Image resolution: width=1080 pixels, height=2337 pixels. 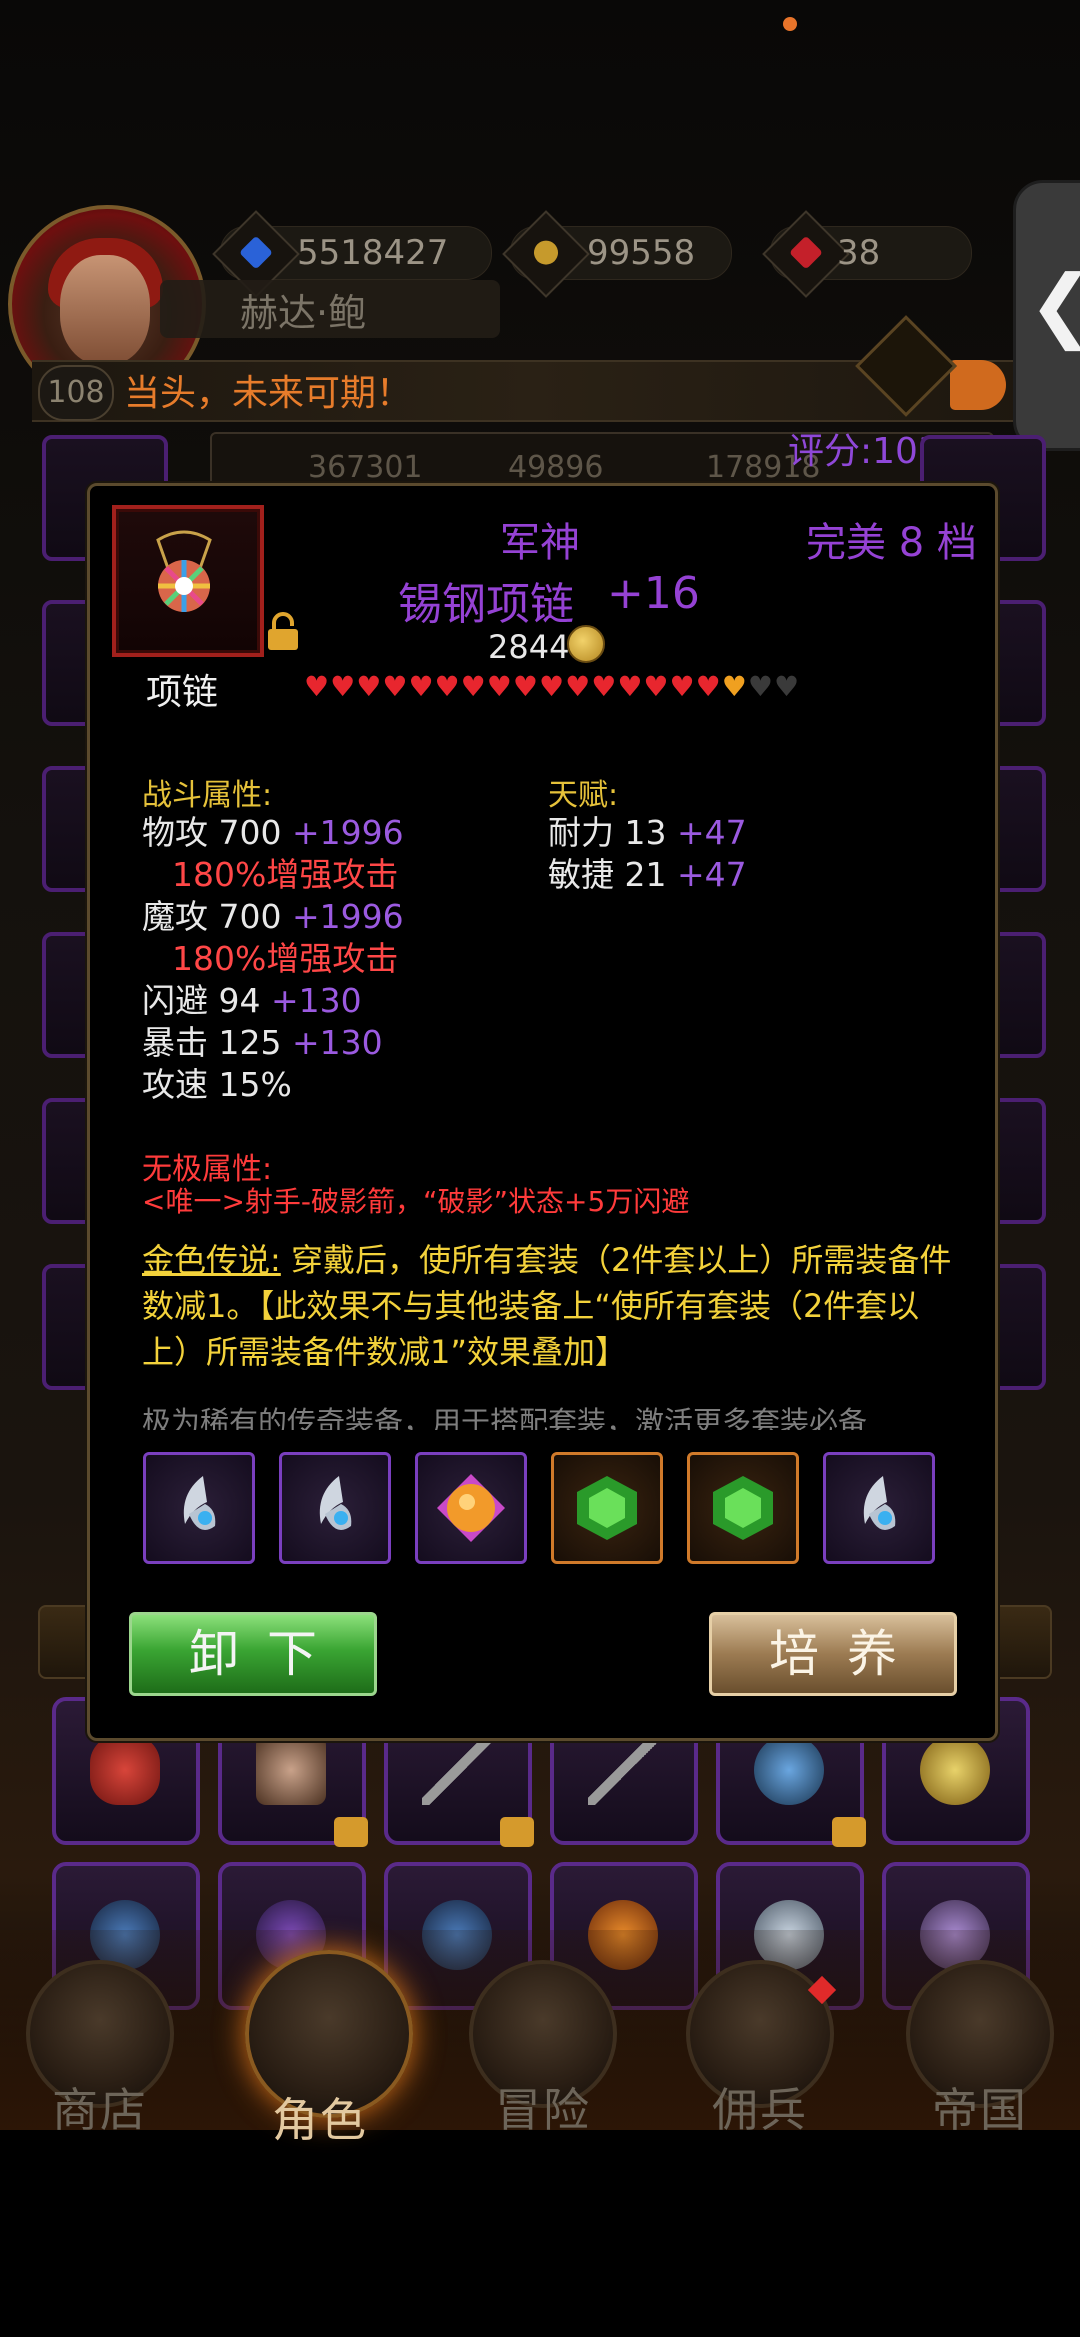 I want to click on stat-hp: 367301, so click(x=365, y=467).